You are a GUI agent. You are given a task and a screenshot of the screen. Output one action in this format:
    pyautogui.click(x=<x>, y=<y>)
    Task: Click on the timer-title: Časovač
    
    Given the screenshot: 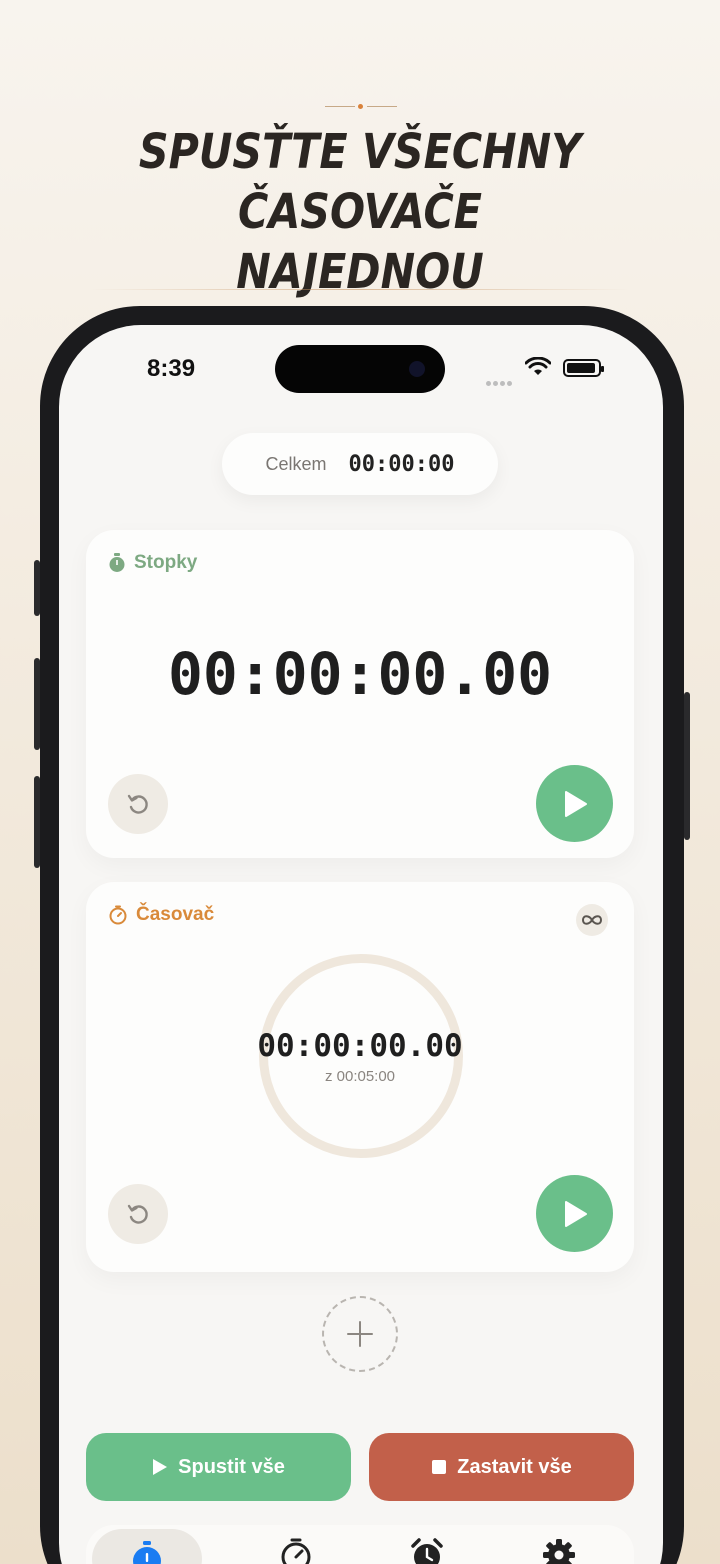 What is the action you would take?
    pyautogui.click(x=161, y=915)
    